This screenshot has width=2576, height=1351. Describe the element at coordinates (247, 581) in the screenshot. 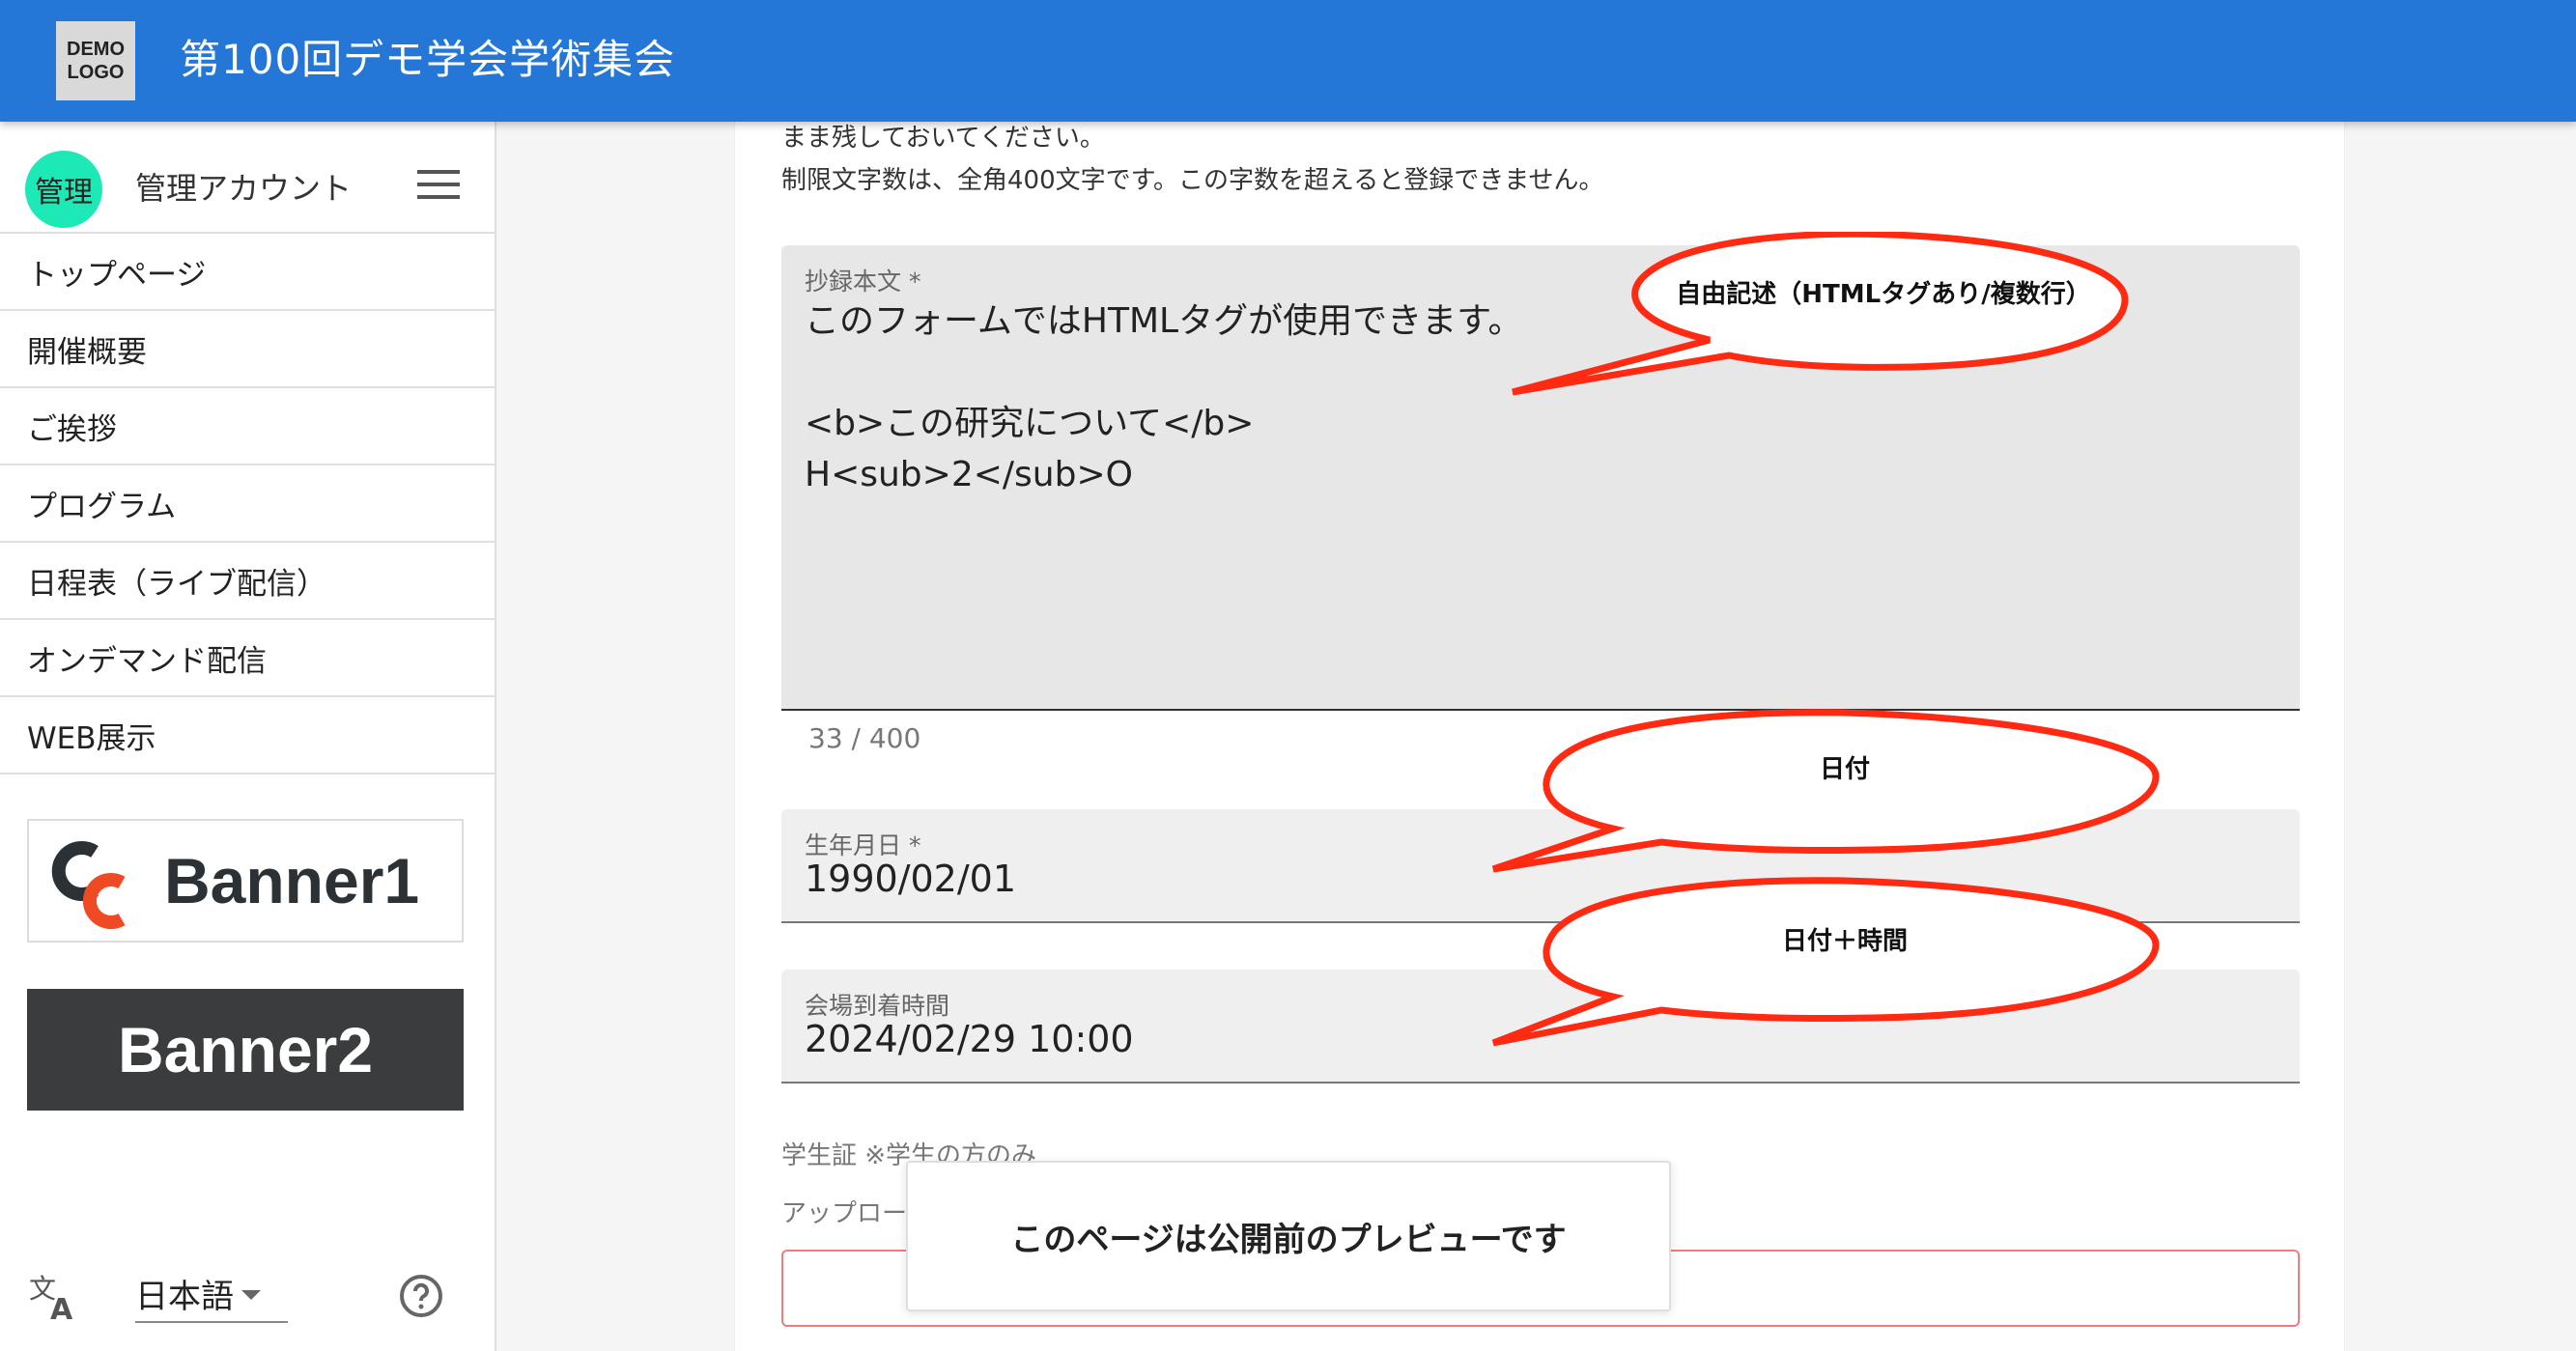

I see `sidebar-item-schedule-live: 日程表（ライブ配信）` at that location.